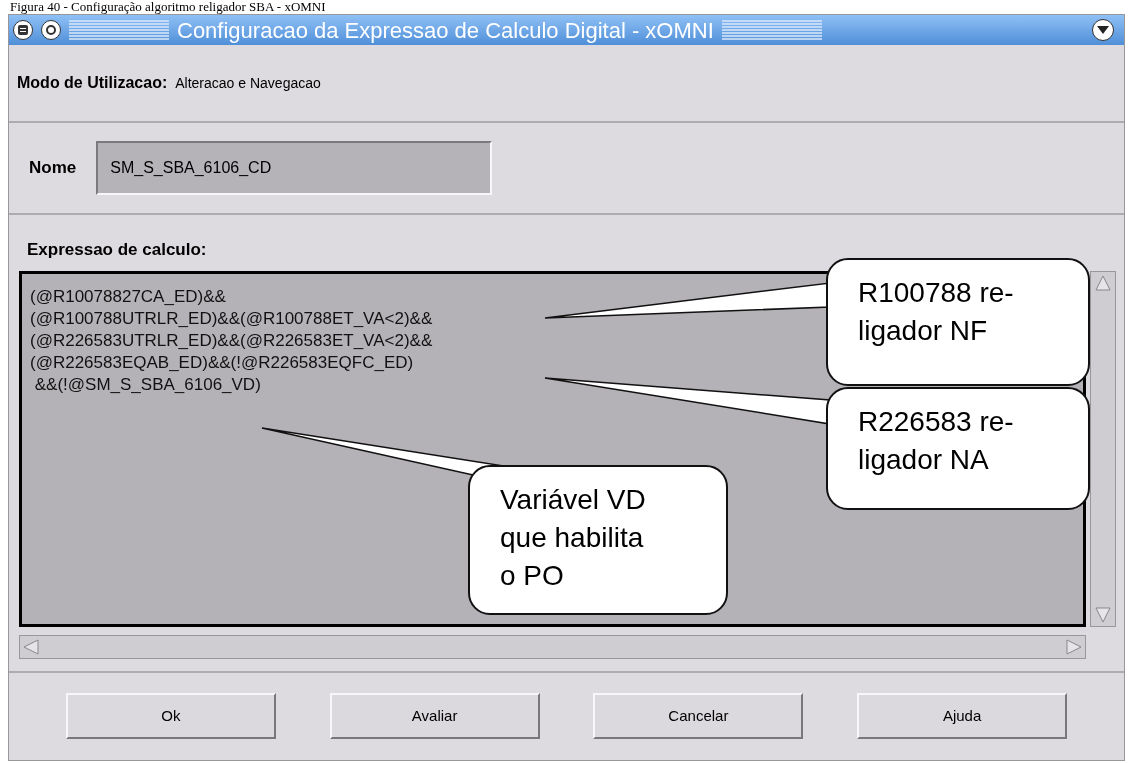 The width and height of the screenshot is (1131, 763). What do you see at coordinates (532, 576) in the screenshot?
I see `callout-text: o PO` at bounding box center [532, 576].